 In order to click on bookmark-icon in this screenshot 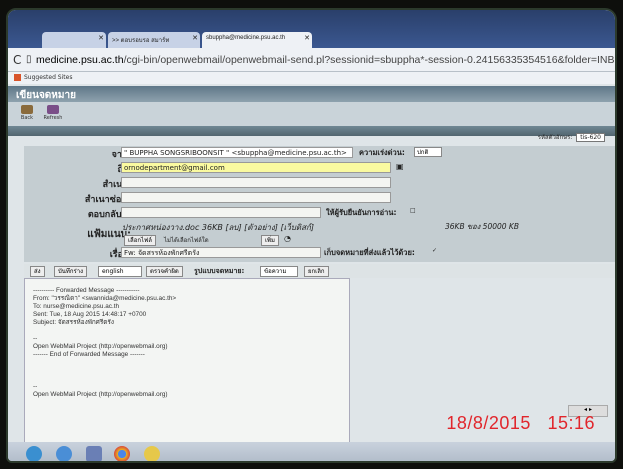, I will do `click(17, 77)`.